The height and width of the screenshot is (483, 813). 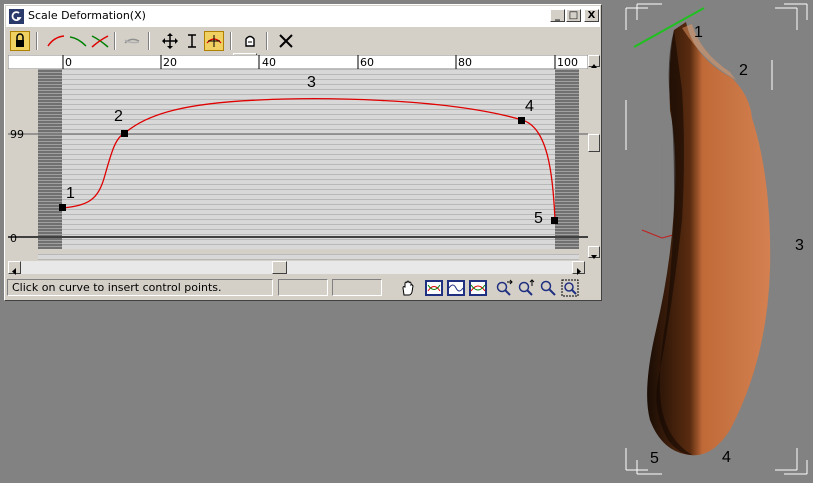 I want to click on horizontal-scrollbar, so click(x=296, y=268).